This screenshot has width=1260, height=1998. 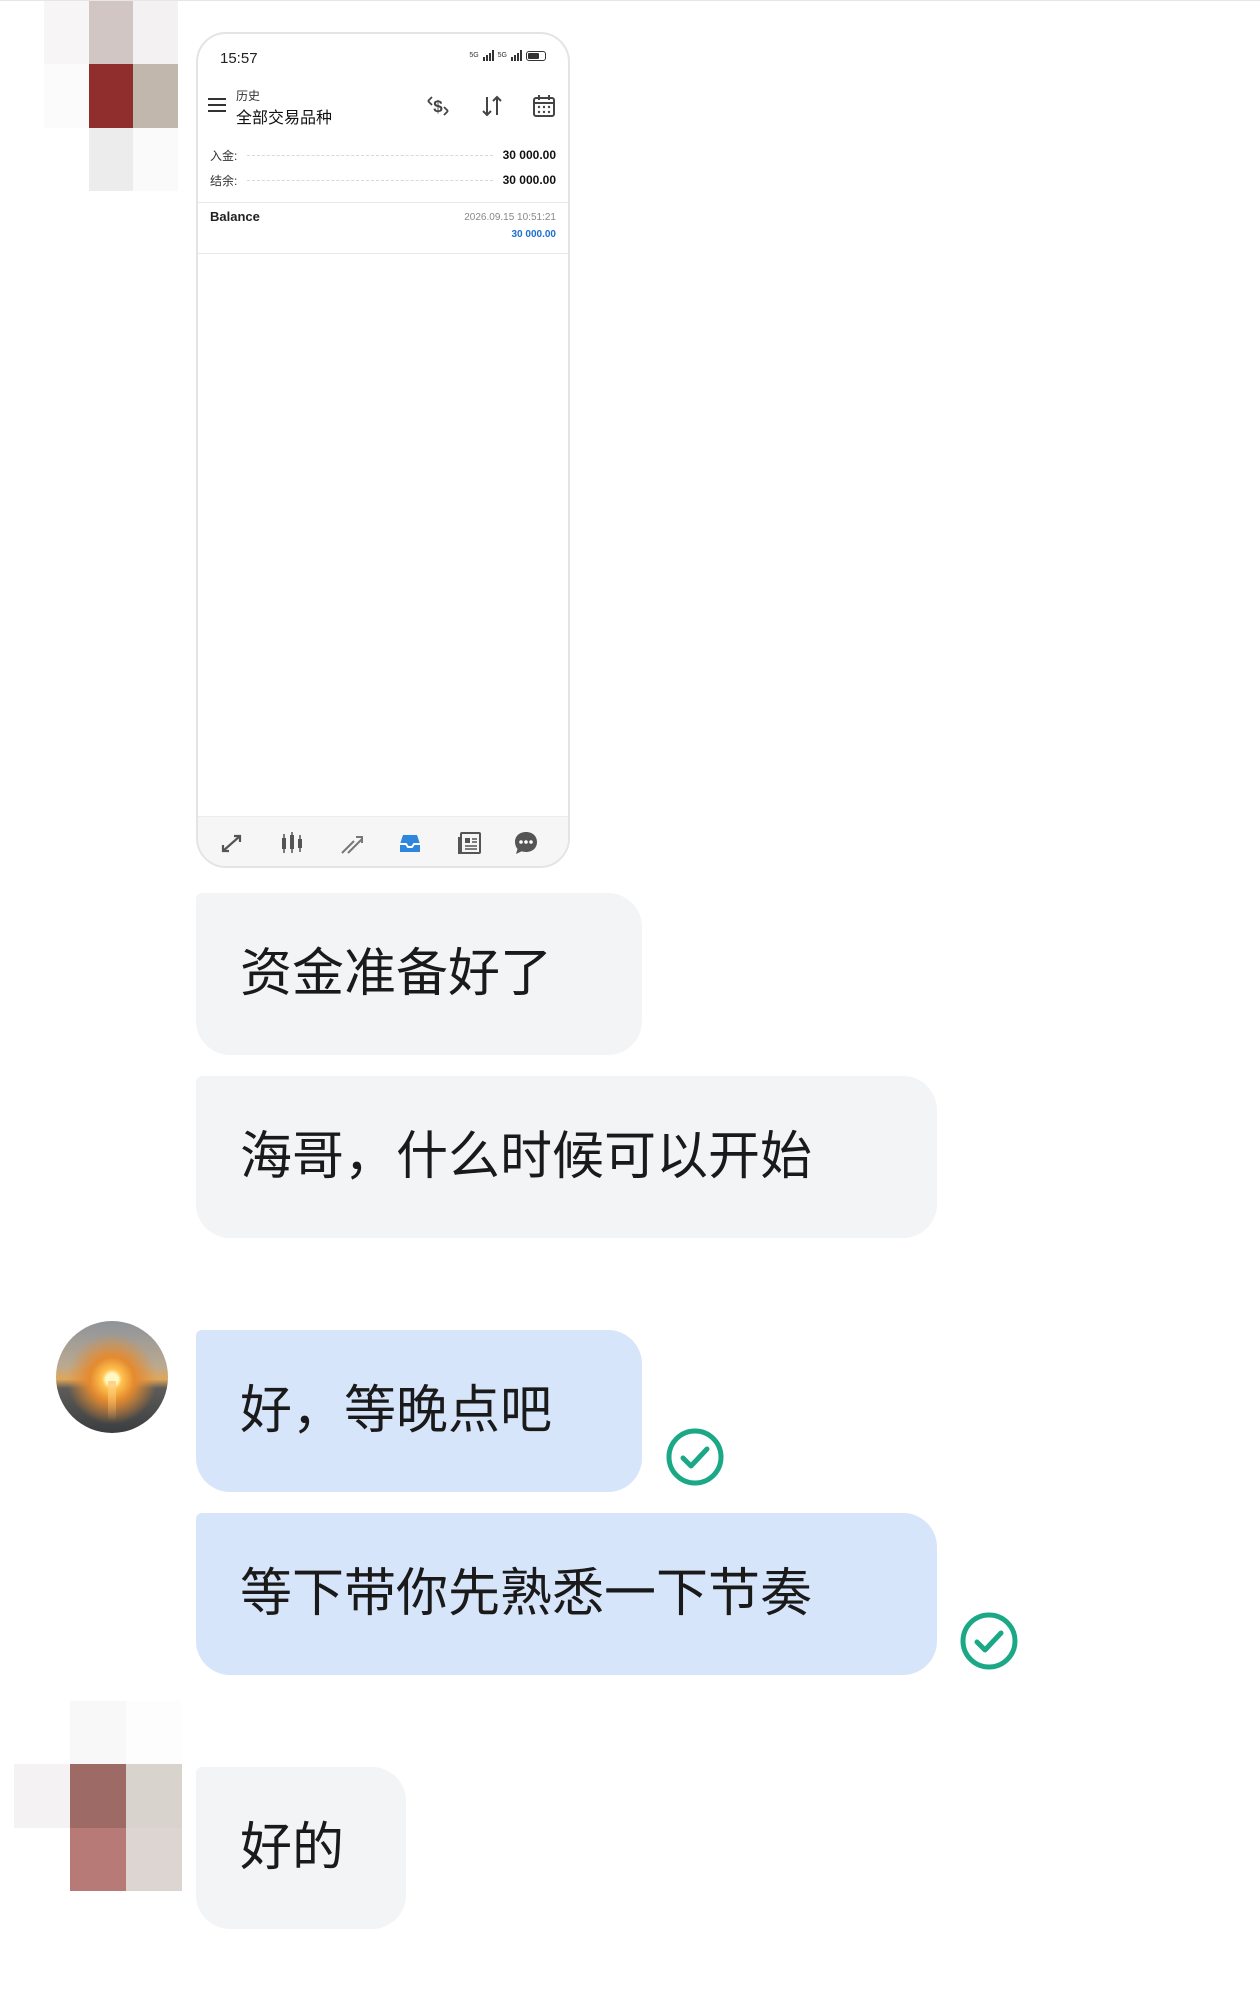 What do you see at coordinates (224, 180) in the screenshot?
I see `summary-label: 结余:` at bounding box center [224, 180].